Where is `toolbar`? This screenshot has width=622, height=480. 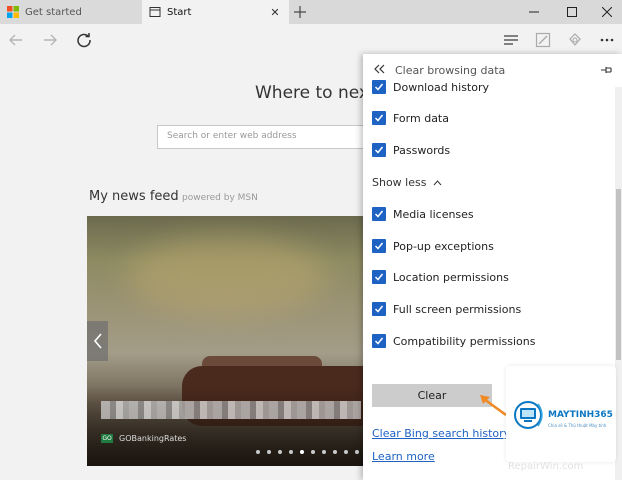
toolbar is located at coordinates (311, 39).